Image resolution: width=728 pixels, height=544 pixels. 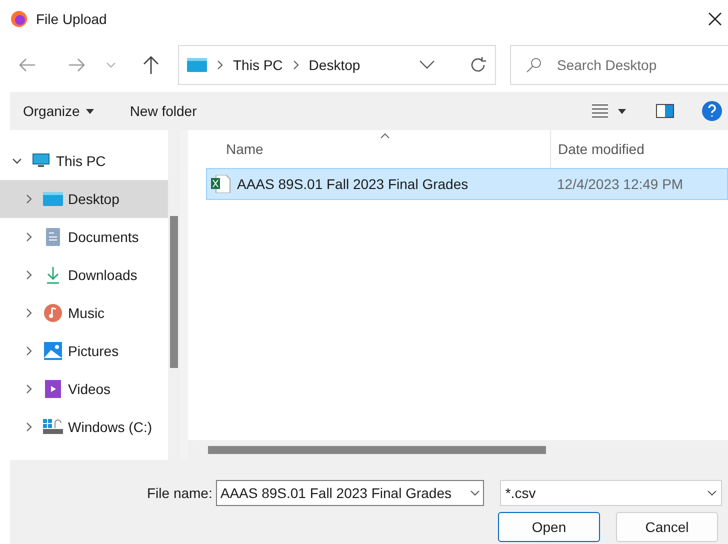 What do you see at coordinates (163, 111) in the screenshot?
I see `new-folder-button: New folder` at bounding box center [163, 111].